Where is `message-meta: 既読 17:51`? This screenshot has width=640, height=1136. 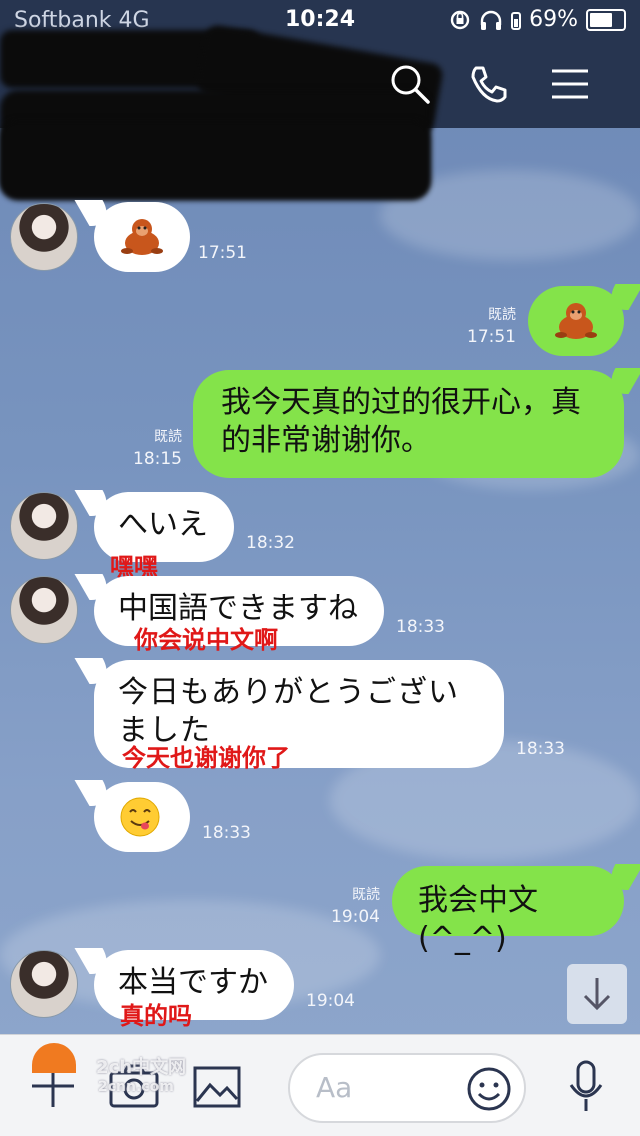
message-meta: 既読 17:51 is located at coordinates (484, 326).